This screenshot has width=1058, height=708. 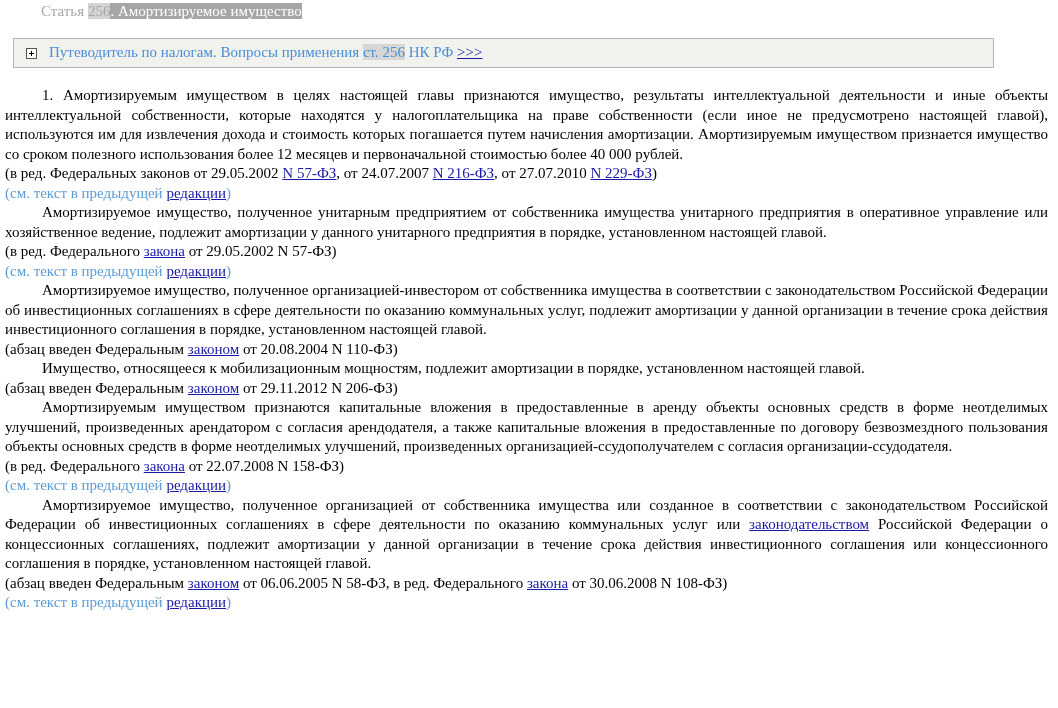 I want to click on amendment-note: (в ред. Федерального закона от 22.07.2008 N 158-ФЗ), so click(x=175, y=466).